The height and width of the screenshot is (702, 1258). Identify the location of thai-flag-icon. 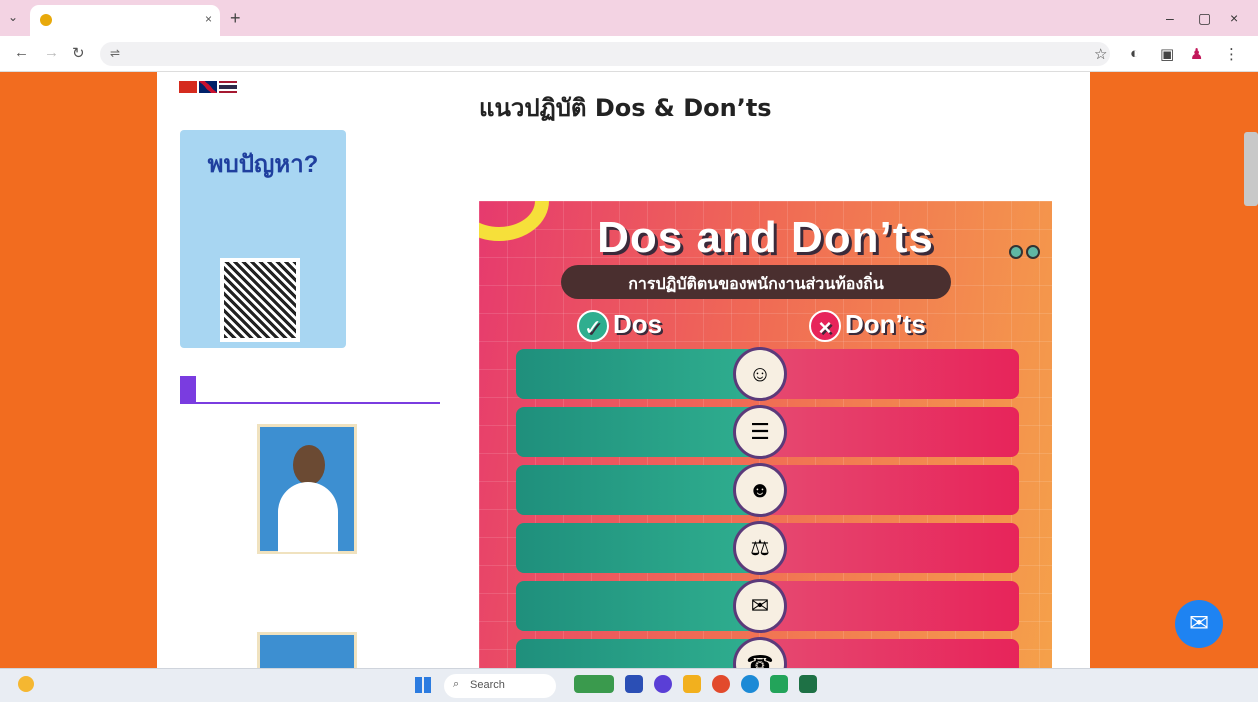
(228, 87).